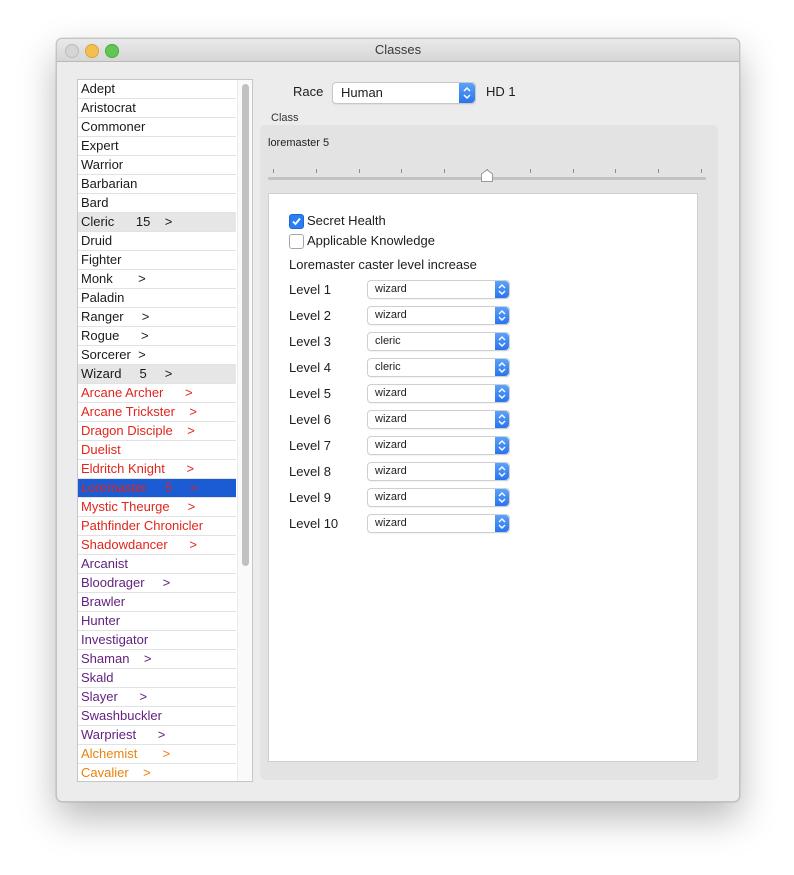  What do you see at coordinates (157, 317) in the screenshot?
I see `class-list-item: Ranger >` at bounding box center [157, 317].